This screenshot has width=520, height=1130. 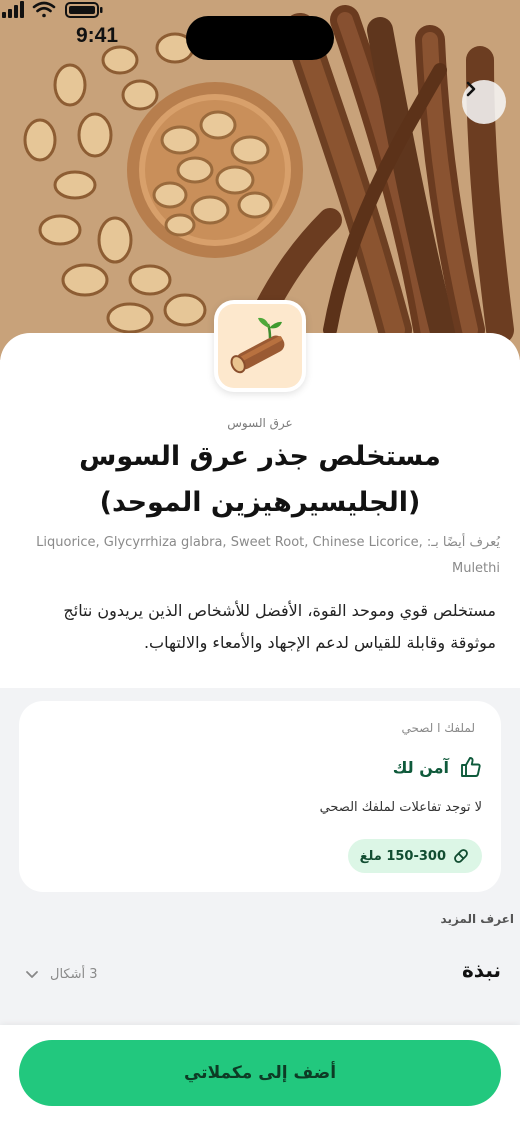 I want to click on overview-meta: 3 أشكال, so click(x=61, y=974).